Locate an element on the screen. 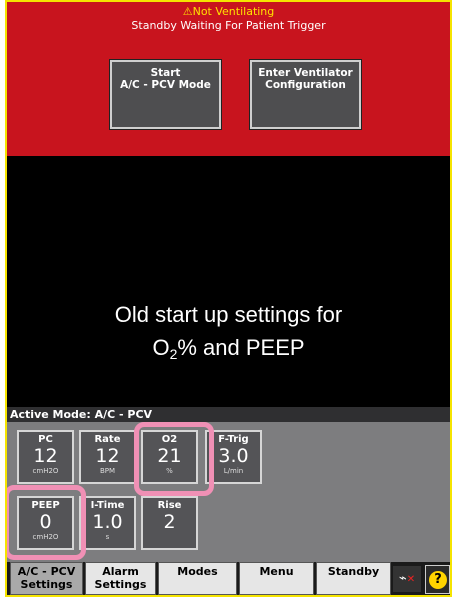  active-mode-header: Active Mode: A/C - PCV is located at coordinates (228, 414).